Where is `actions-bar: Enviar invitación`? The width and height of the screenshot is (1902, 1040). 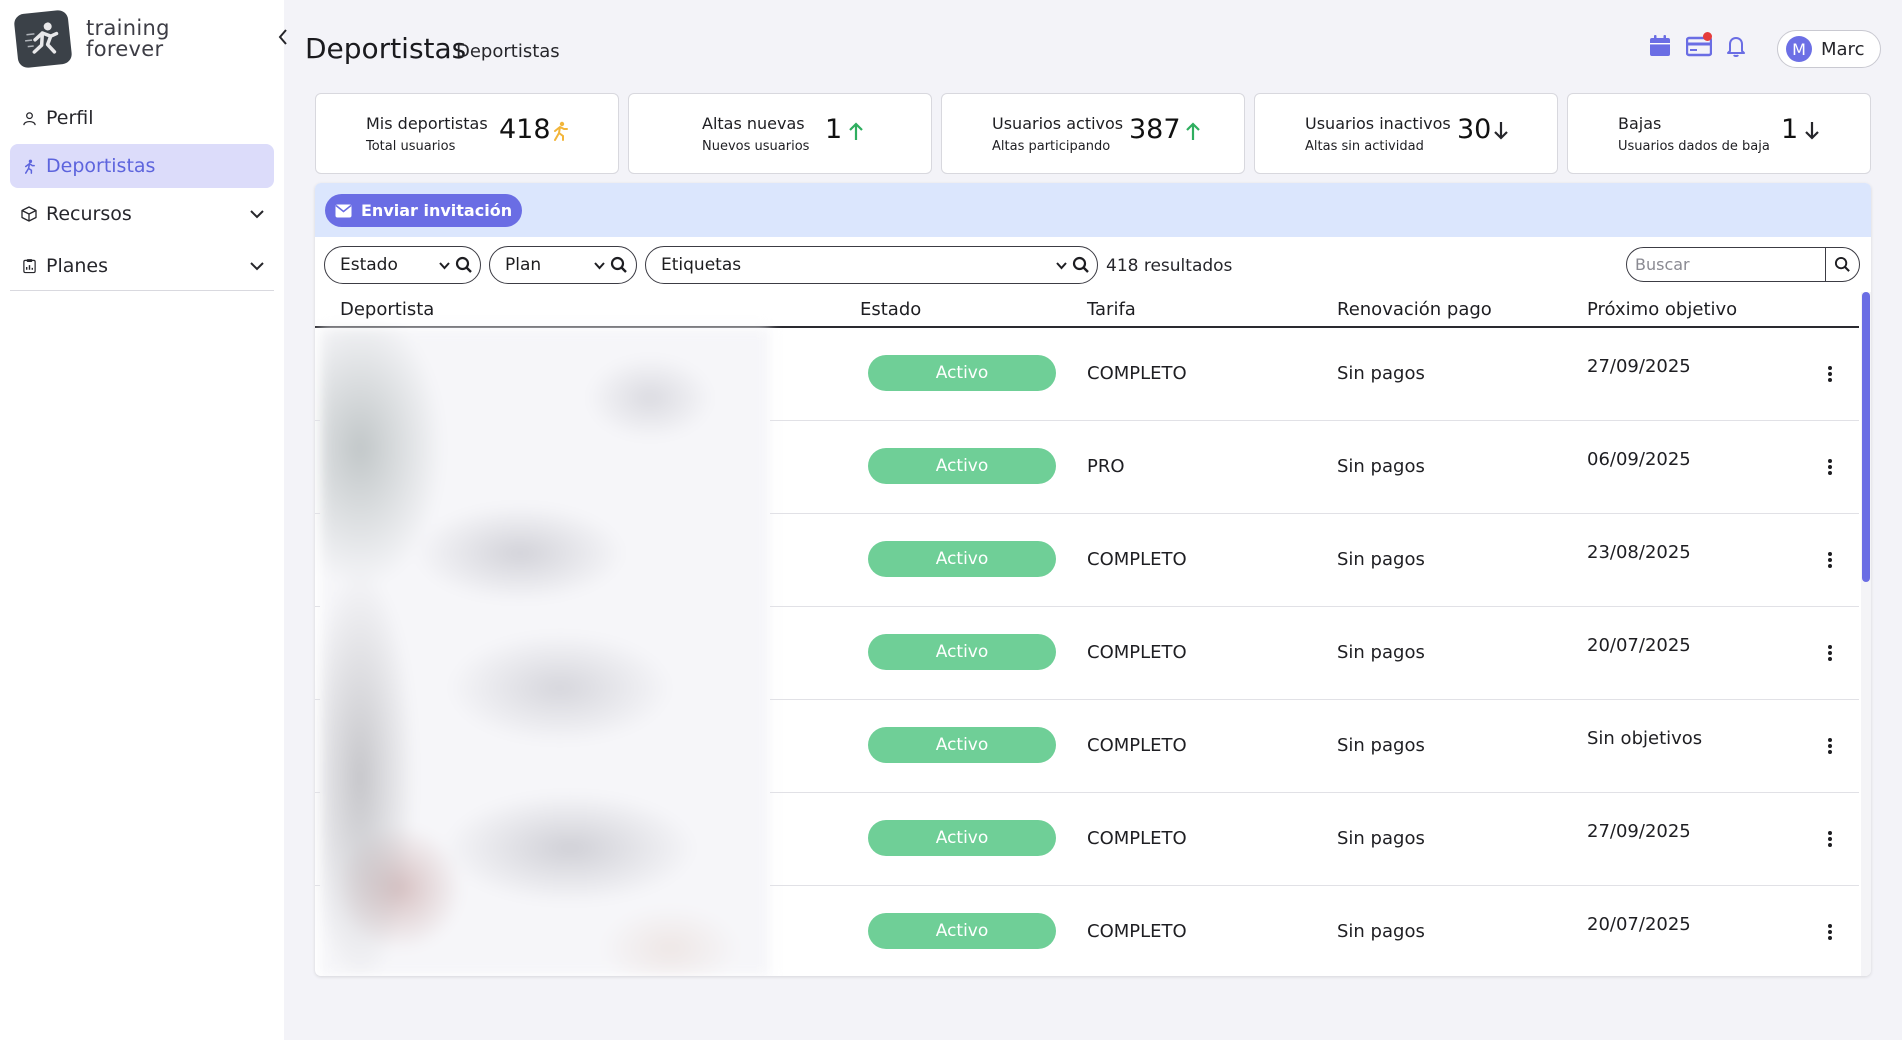
actions-bar: Enviar invitación is located at coordinates (1093, 210).